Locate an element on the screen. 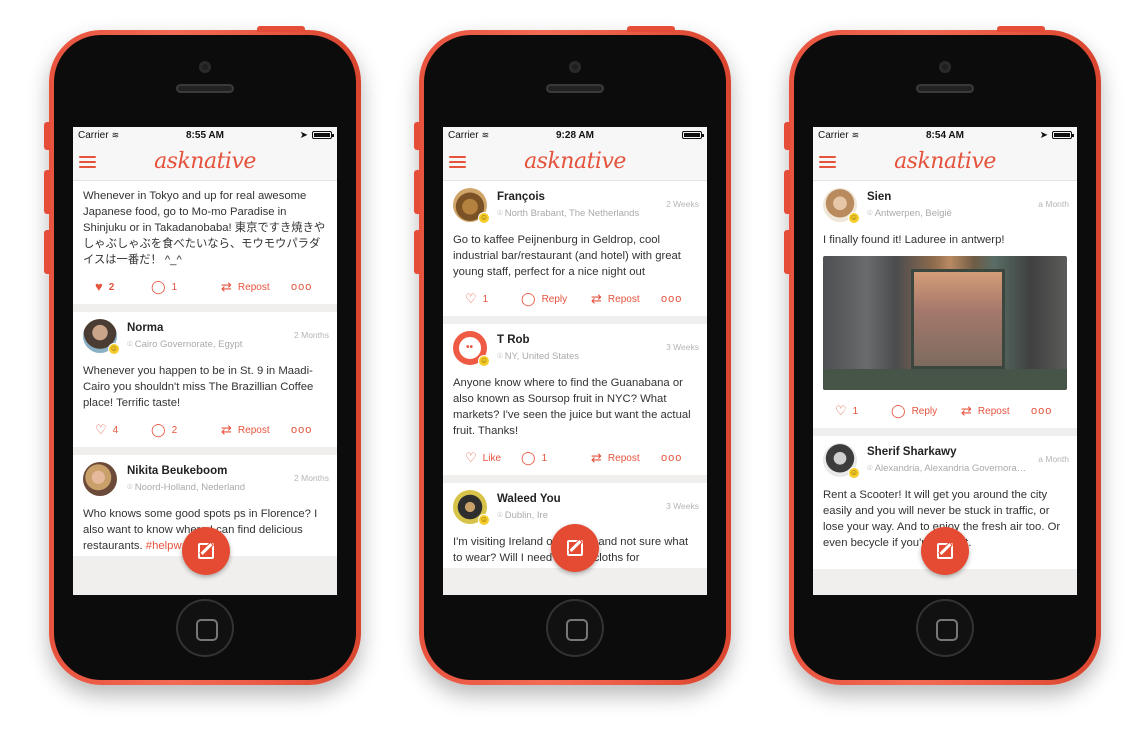 The height and width of the screenshot is (751, 1148). power-button is located at coordinates (651, 29).